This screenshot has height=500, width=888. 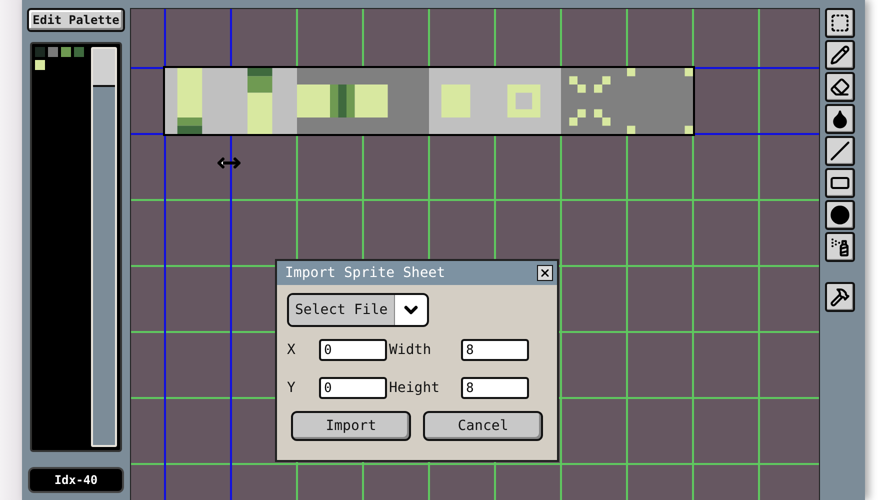 I want to click on dialog-title: Import Sprite Sheet, so click(x=365, y=273).